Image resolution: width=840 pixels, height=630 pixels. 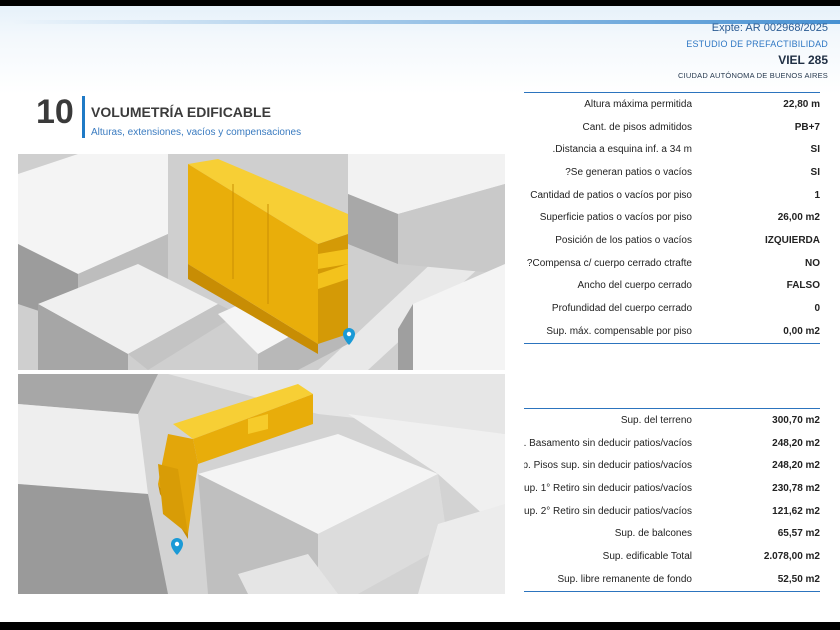 What do you see at coordinates (653, 534) in the screenshot?
I see `row-label: Sup. de balcones` at bounding box center [653, 534].